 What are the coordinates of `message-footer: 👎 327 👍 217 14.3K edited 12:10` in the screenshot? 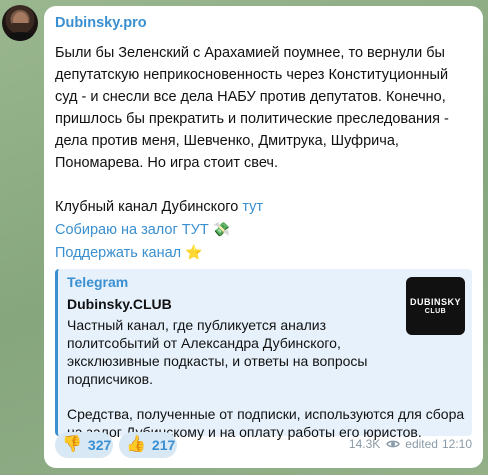 It's located at (263, 445).